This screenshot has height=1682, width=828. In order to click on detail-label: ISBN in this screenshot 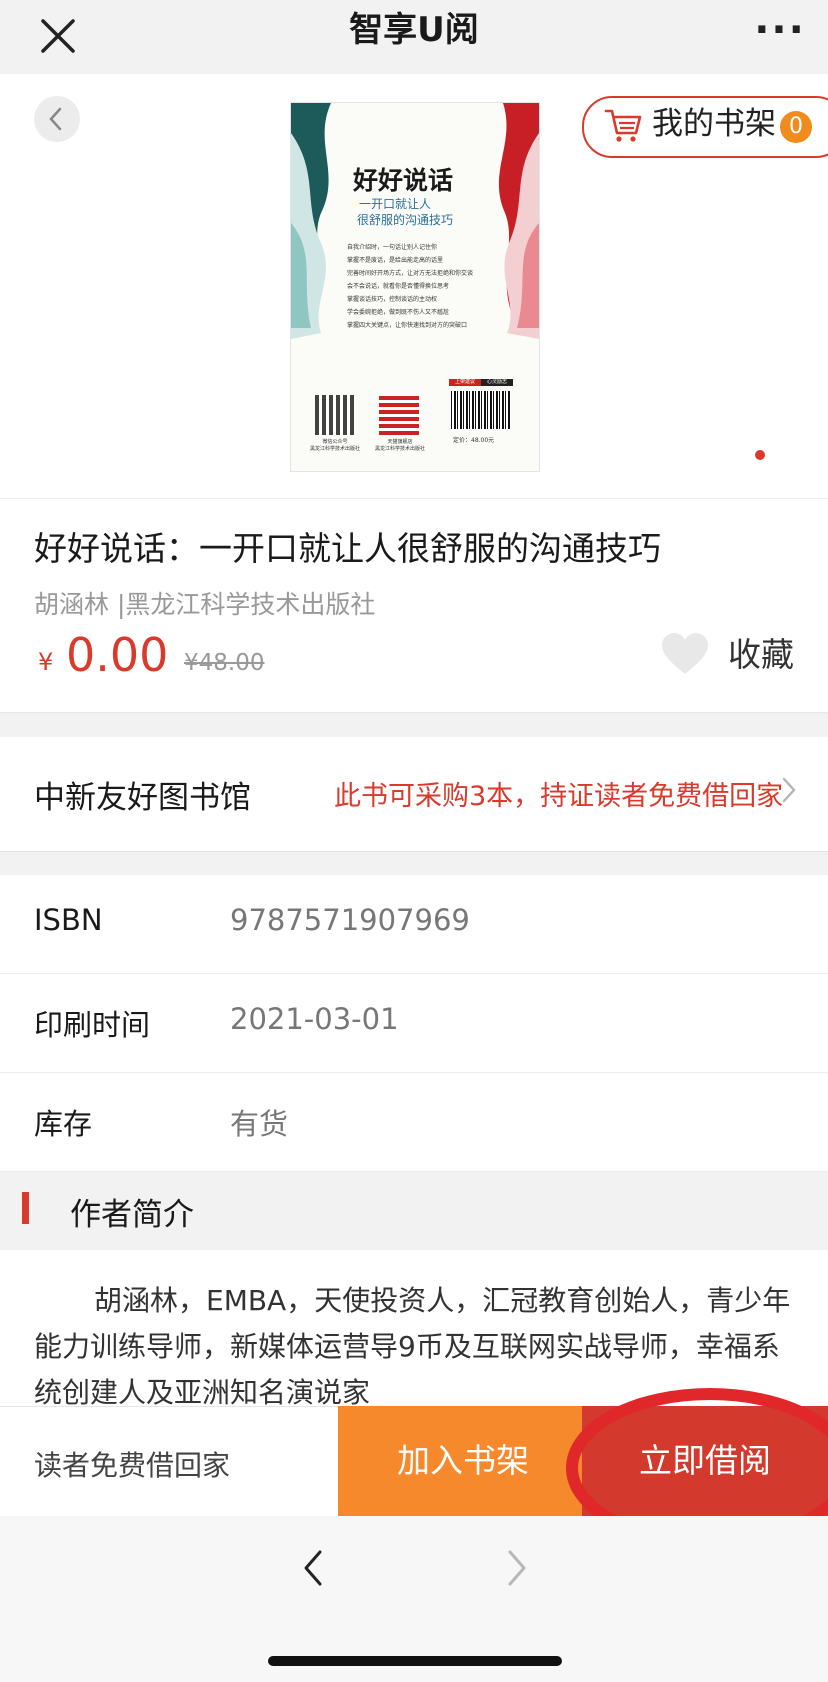, I will do `click(68, 920)`.